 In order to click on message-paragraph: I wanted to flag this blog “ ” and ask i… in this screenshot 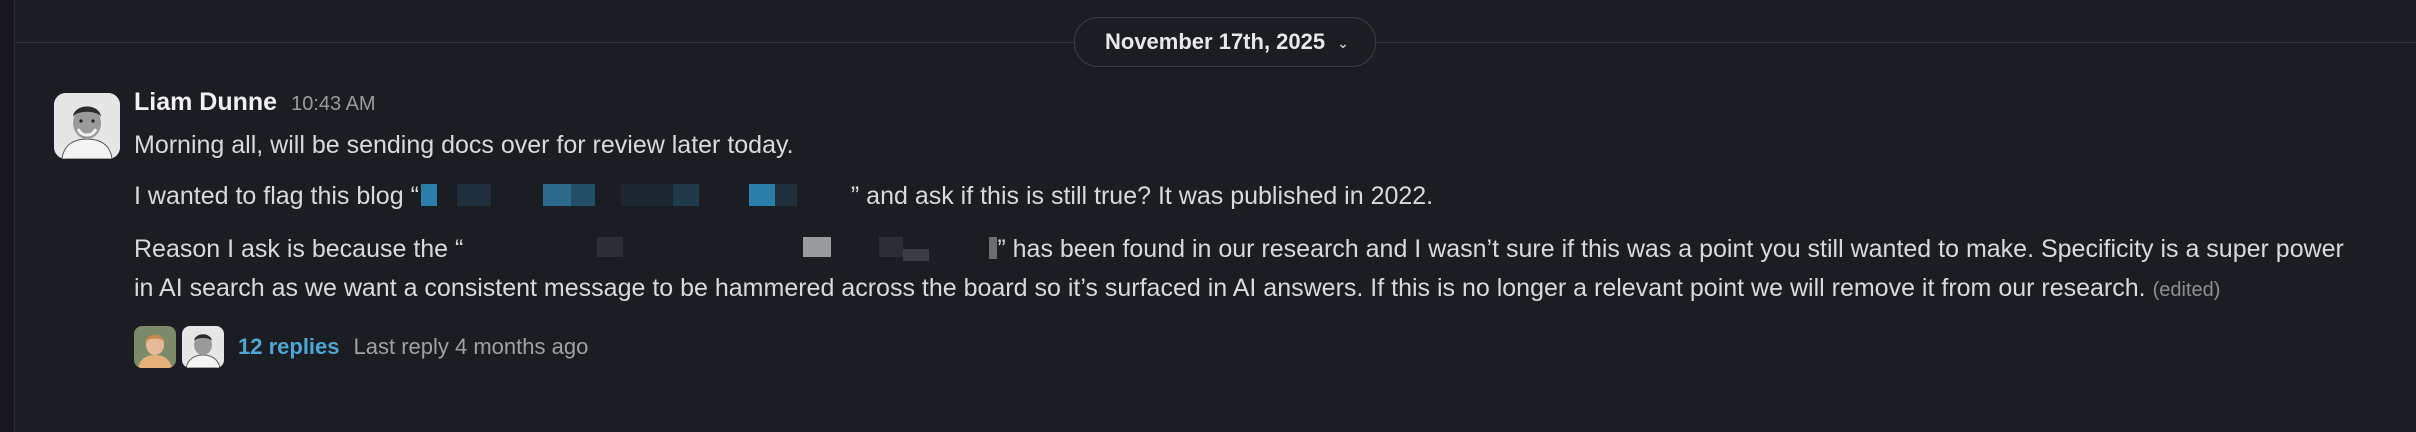, I will do `click(1245, 196)`.